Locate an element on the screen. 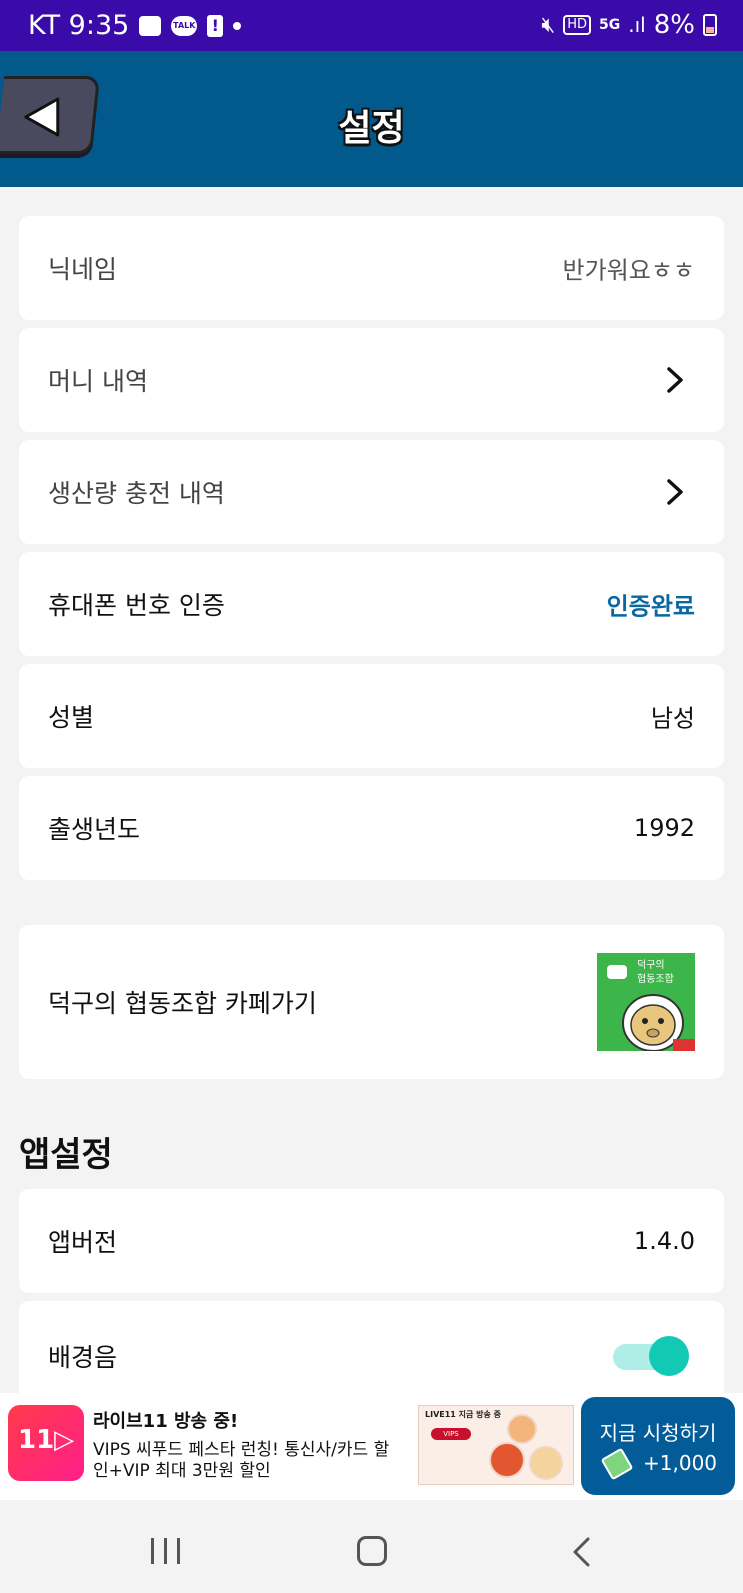  nickname-row: 닉네임 반가워요ㅎㅎ is located at coordinates (371, 268).